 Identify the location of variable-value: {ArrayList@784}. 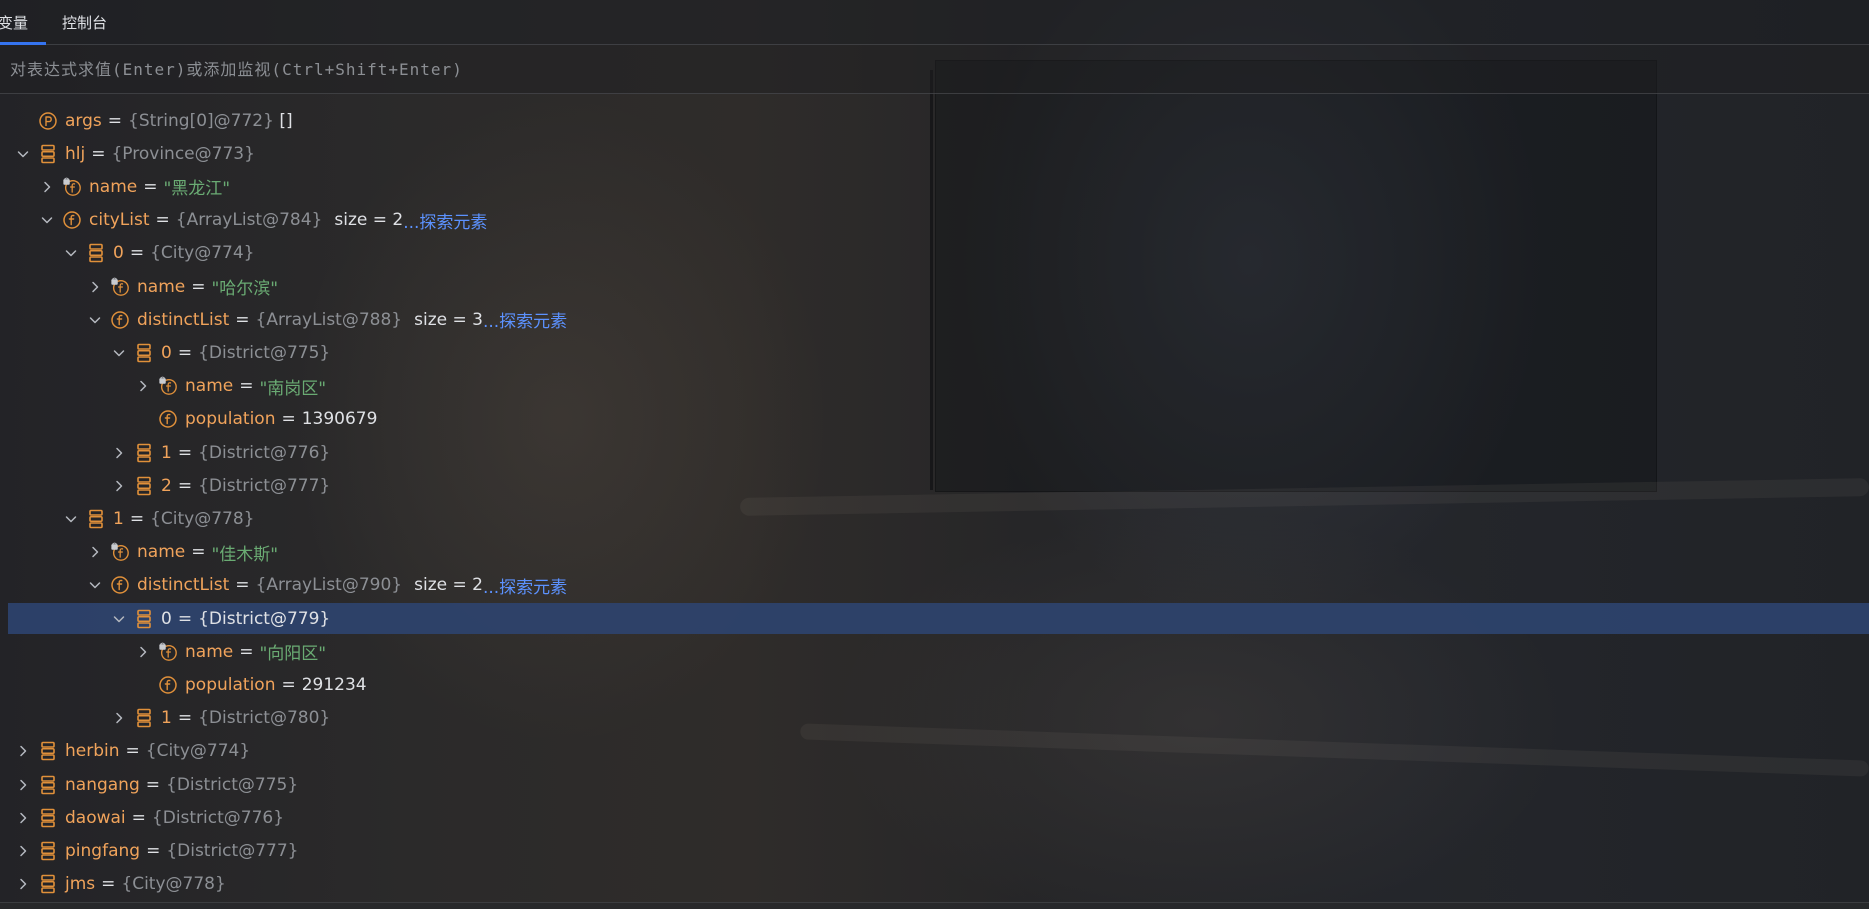
(249, 220).